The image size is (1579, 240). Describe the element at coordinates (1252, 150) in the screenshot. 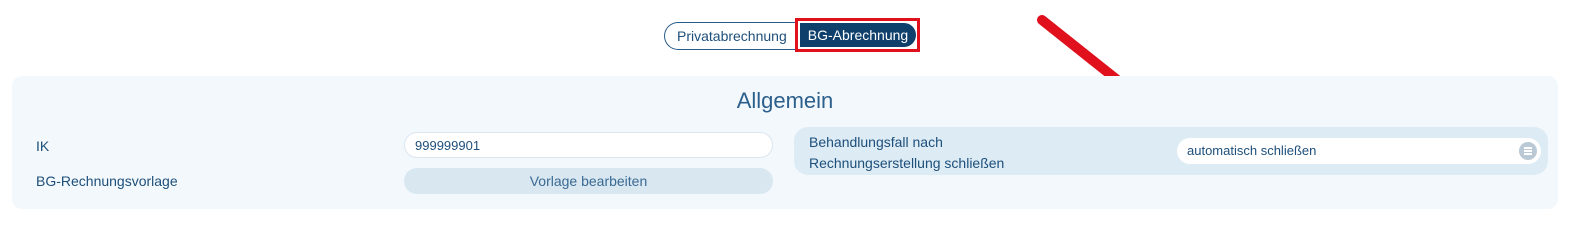

I see `case-close-selected-value: automatisch schließen` at that location.